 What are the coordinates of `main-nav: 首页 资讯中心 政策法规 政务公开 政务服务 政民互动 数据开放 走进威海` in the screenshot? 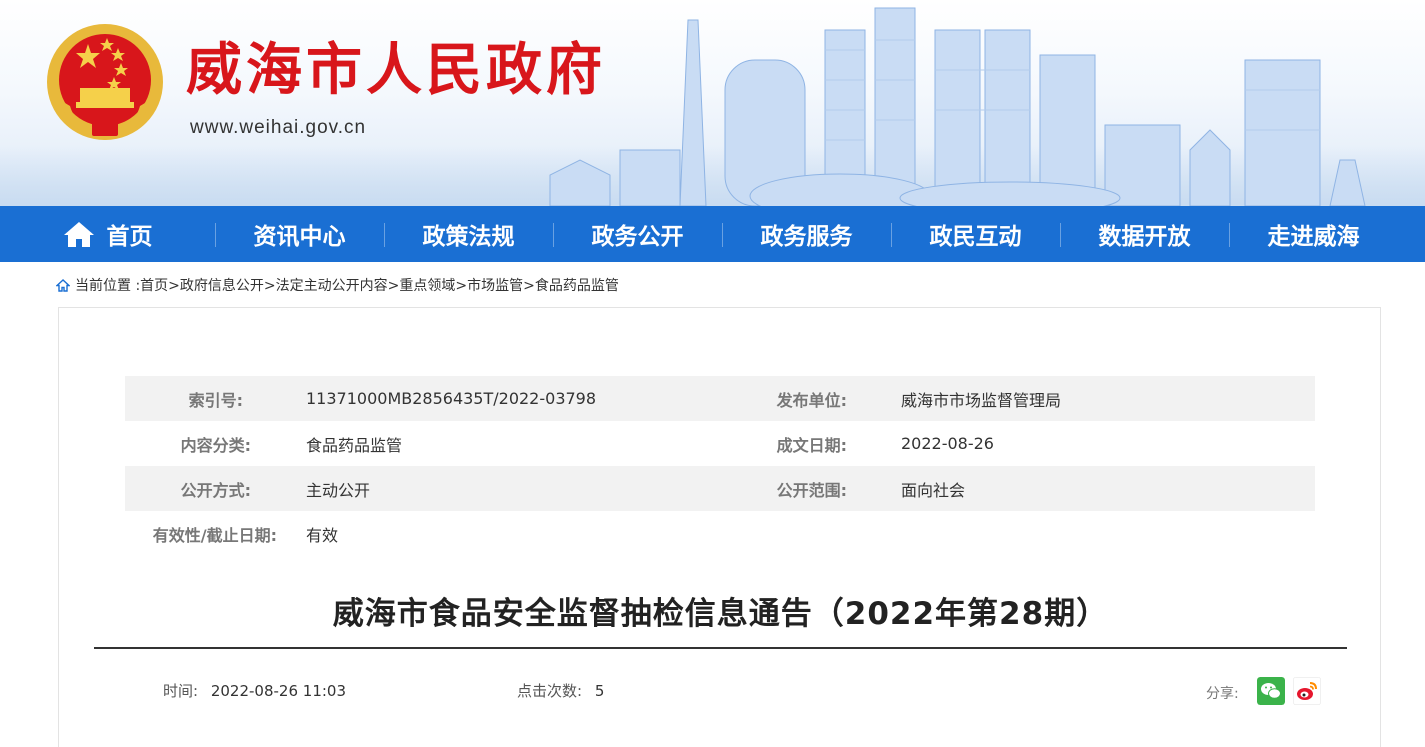 It's located at (712, 234).